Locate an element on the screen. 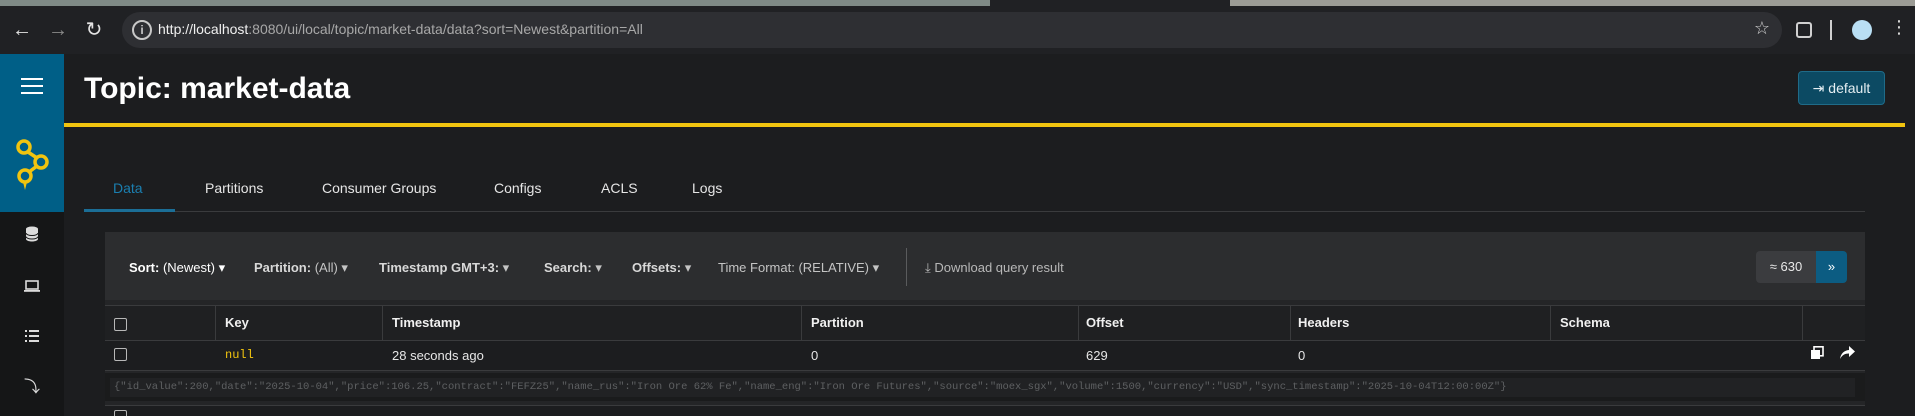  forward-arrow-icon: → is located at coordinates (58, 30).